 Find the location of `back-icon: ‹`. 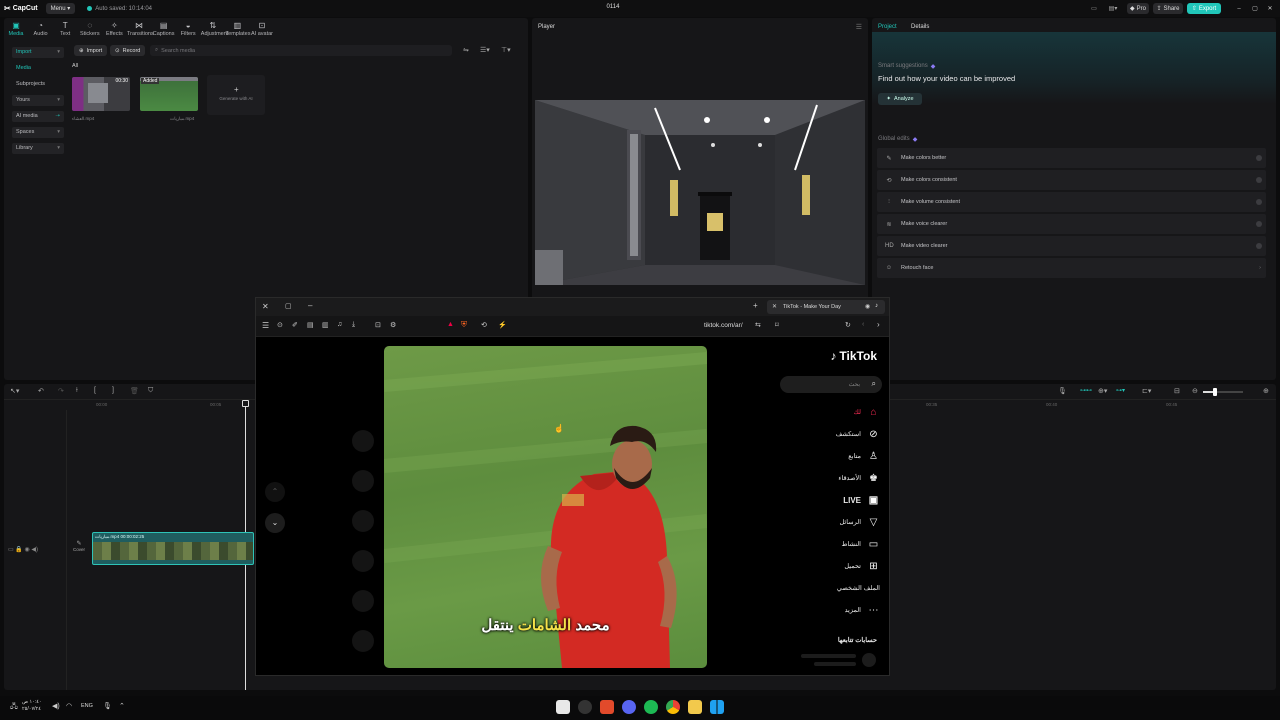

back-icon: ‹ is located at coordinates (863, 324).